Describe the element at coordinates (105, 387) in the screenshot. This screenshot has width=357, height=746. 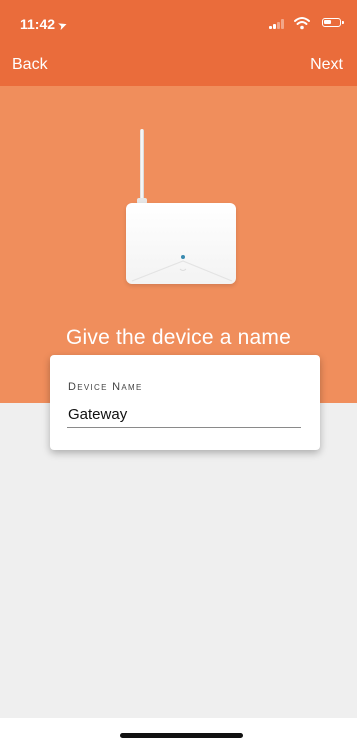
I see `device-name-label: Device Name` at that location.